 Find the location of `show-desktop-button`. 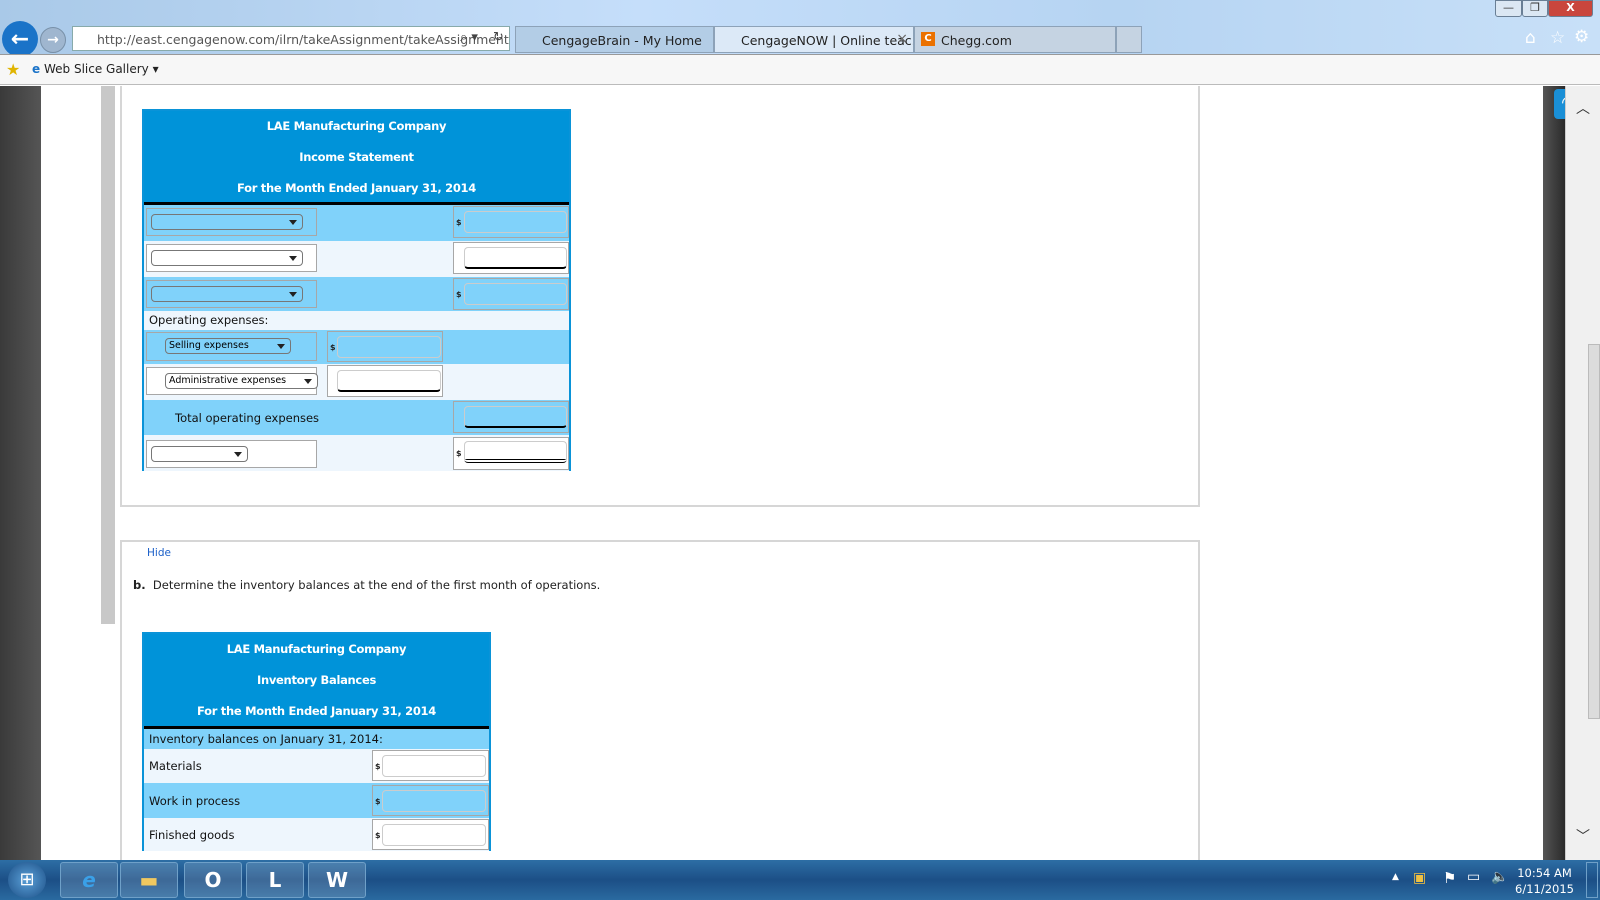

show-desktop-button is located at coordinates (1592, 880).